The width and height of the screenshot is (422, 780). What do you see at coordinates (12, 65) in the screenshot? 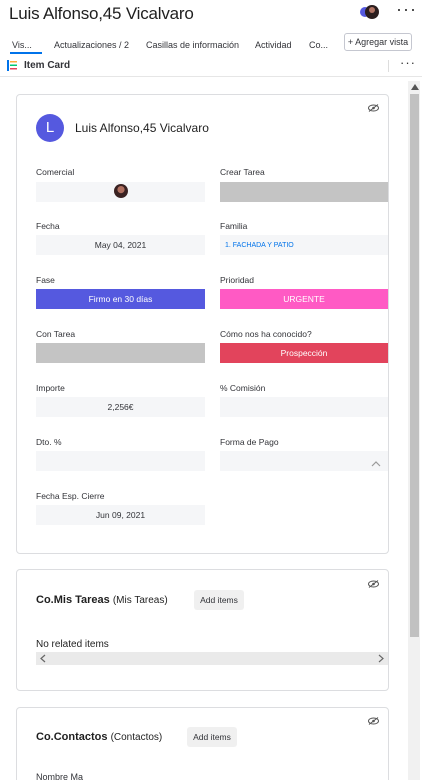
I see `item-card-icon` at bounding box center [12, 65].